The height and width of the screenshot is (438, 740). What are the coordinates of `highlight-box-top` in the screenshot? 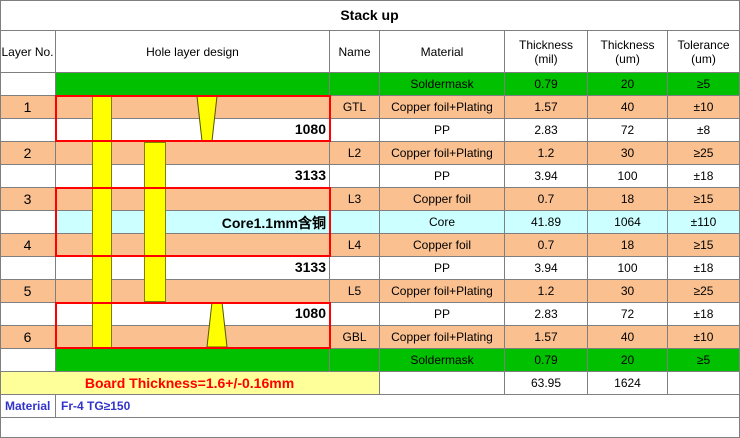 It's located at (193, 118).